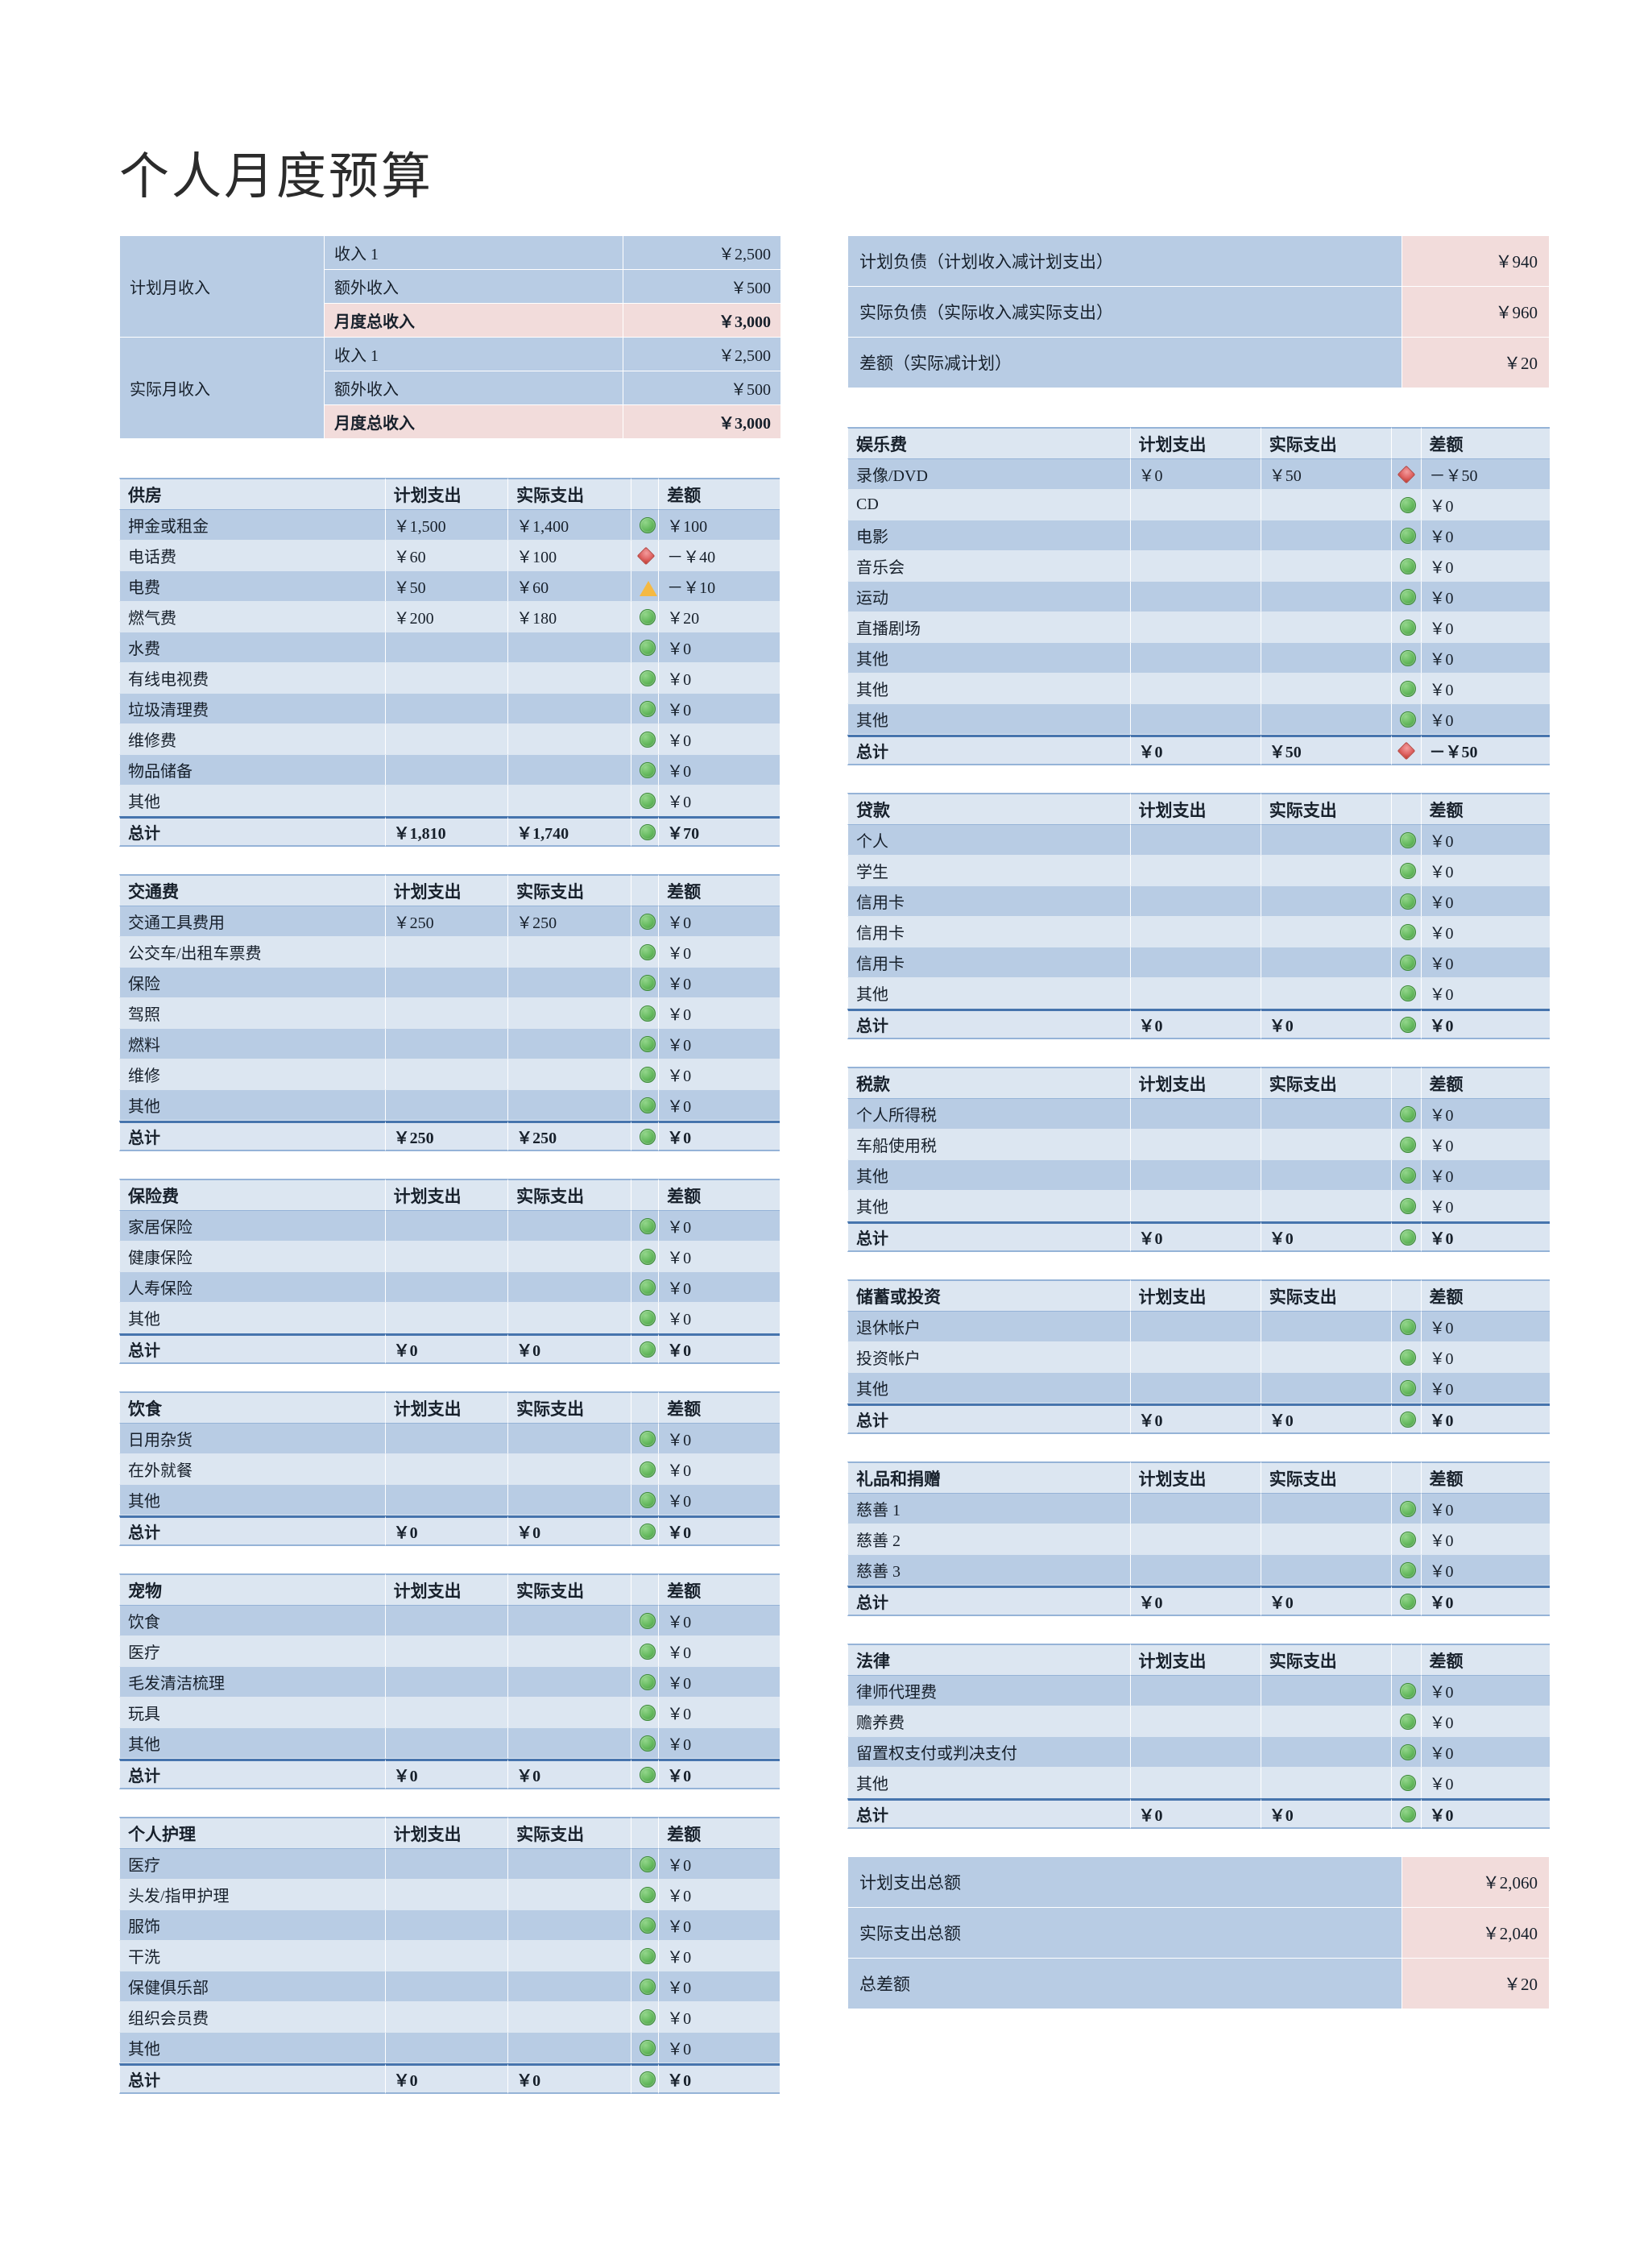  I want to click on row-planned-amount: ￥1,500, so click(446, 525).